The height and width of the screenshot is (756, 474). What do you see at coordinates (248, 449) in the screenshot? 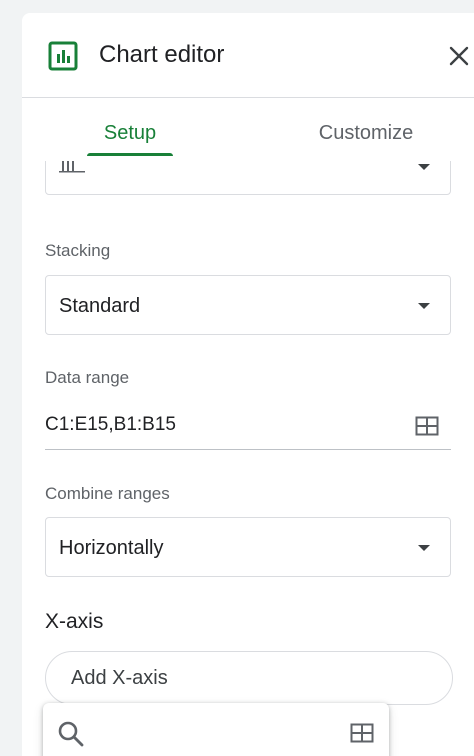
I see `data-range-underline` at bounding box center [248, 449].